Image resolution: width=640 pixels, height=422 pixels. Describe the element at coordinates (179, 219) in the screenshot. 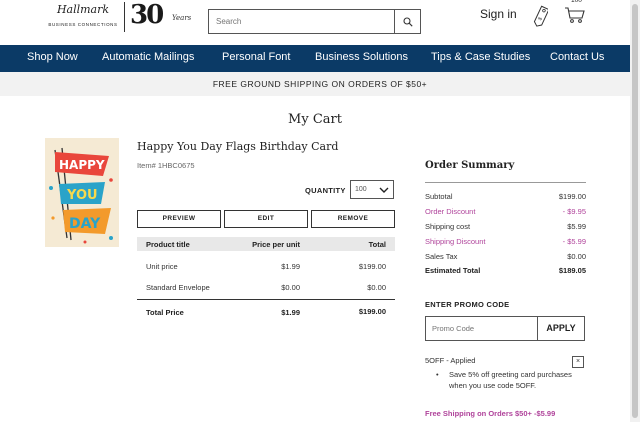

I see `preview-button: PREVIEW` at that location.